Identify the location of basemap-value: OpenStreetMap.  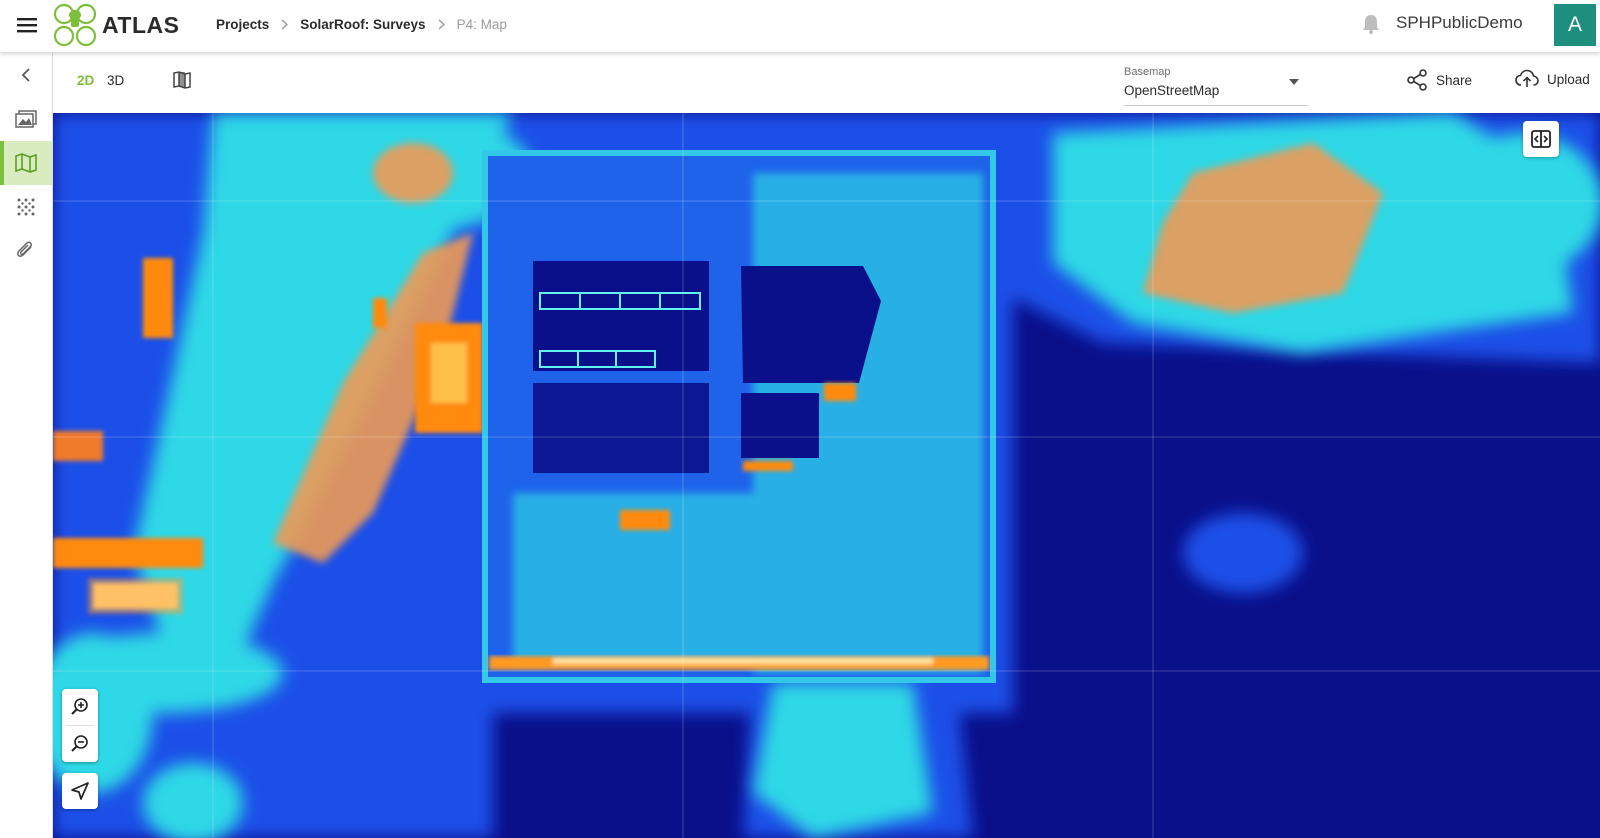
(1172, 90).